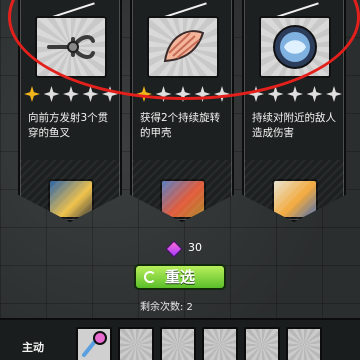  Describe the element at coordinates (294, 125) in the screenshot. I see `card-description: 持续对附近的敌人造成伤害` at that location.